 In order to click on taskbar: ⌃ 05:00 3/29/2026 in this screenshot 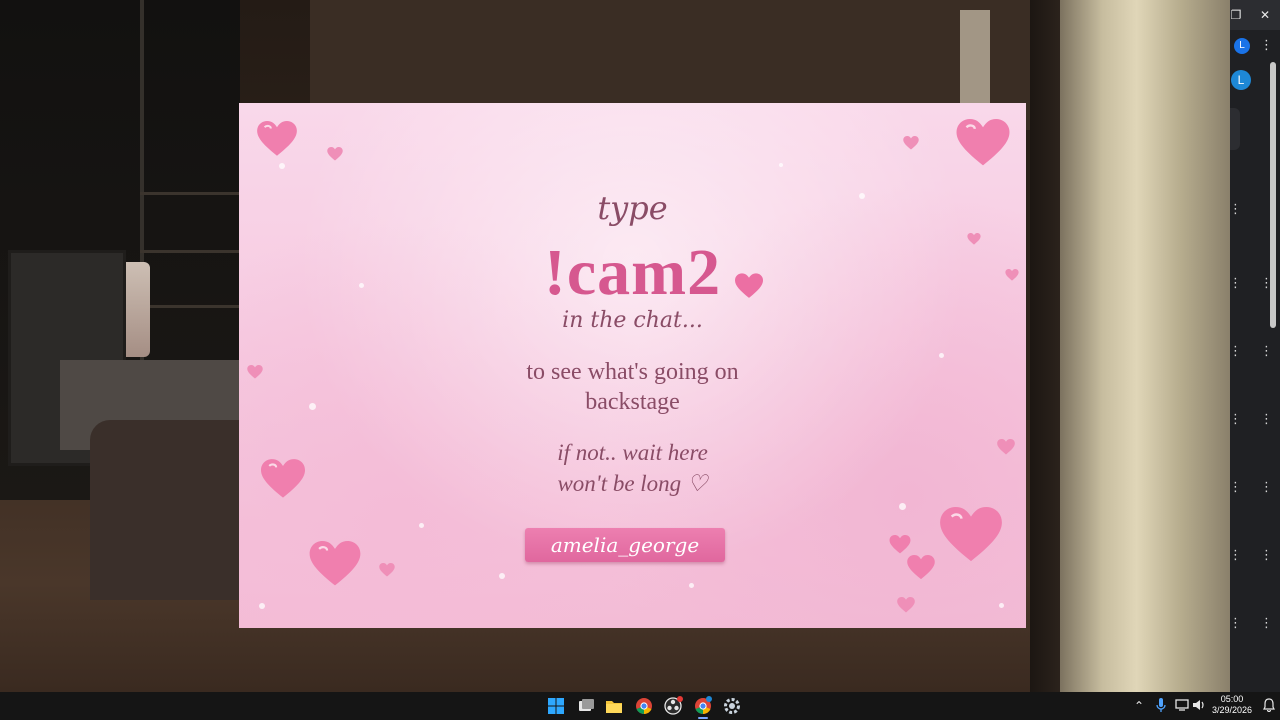, I will do `click(640, 706)`.